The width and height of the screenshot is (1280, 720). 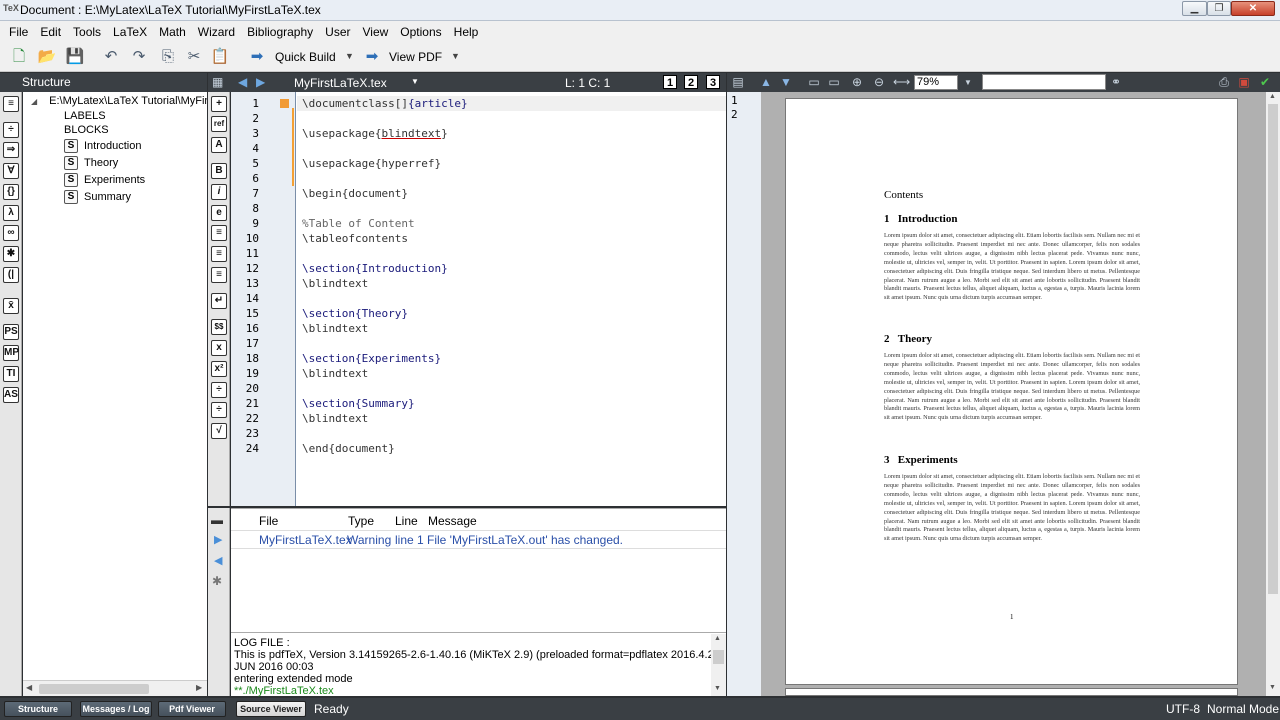 I want to click on tab-pdf-viewer: Pdf Viewer, so click(x=192, y=709).